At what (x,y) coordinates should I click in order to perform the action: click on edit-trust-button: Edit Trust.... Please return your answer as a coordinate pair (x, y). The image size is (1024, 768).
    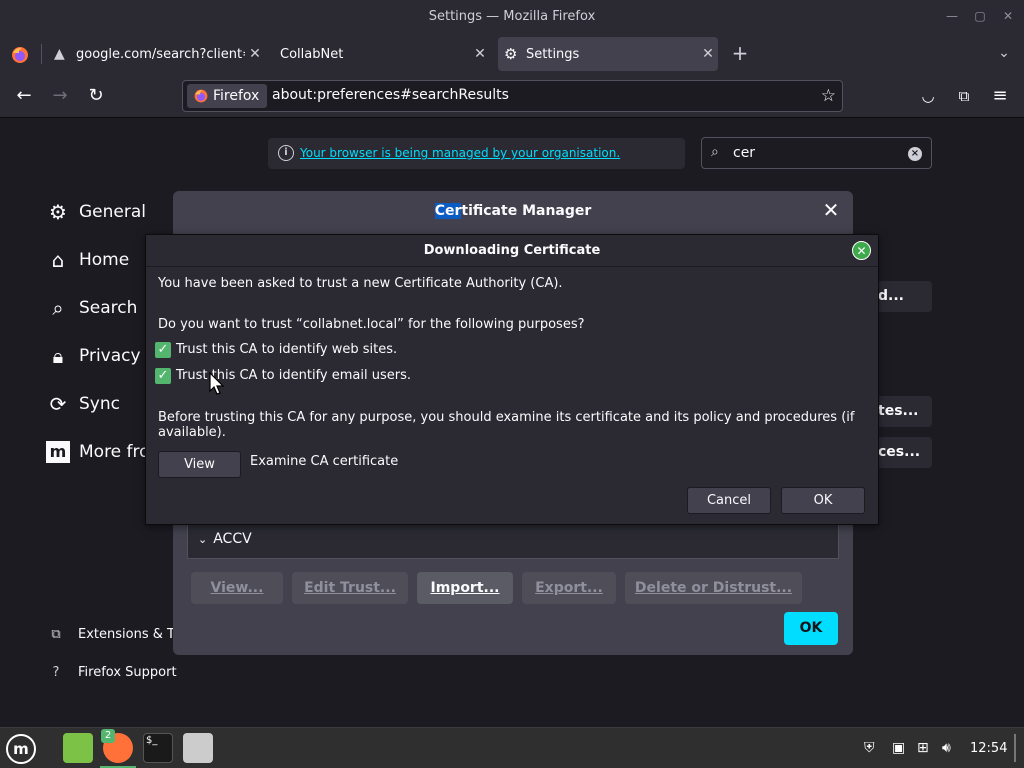
    Looking at the image, I should click on (350, 588).